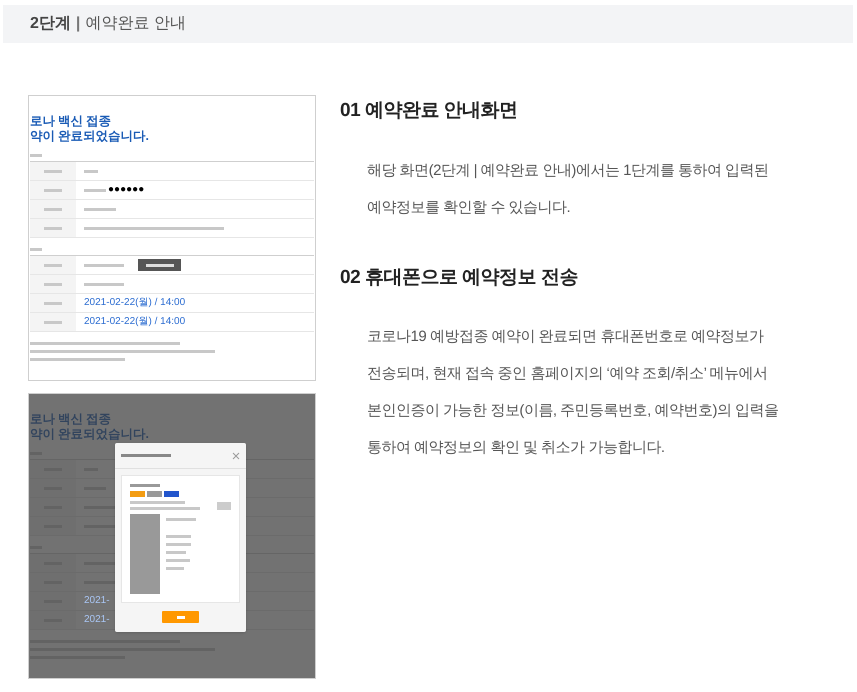  What do you see at coordinates (126, 190) in the screenshot?
I see `masked-number: ●●●●●●` at bounding box center [126, 190].